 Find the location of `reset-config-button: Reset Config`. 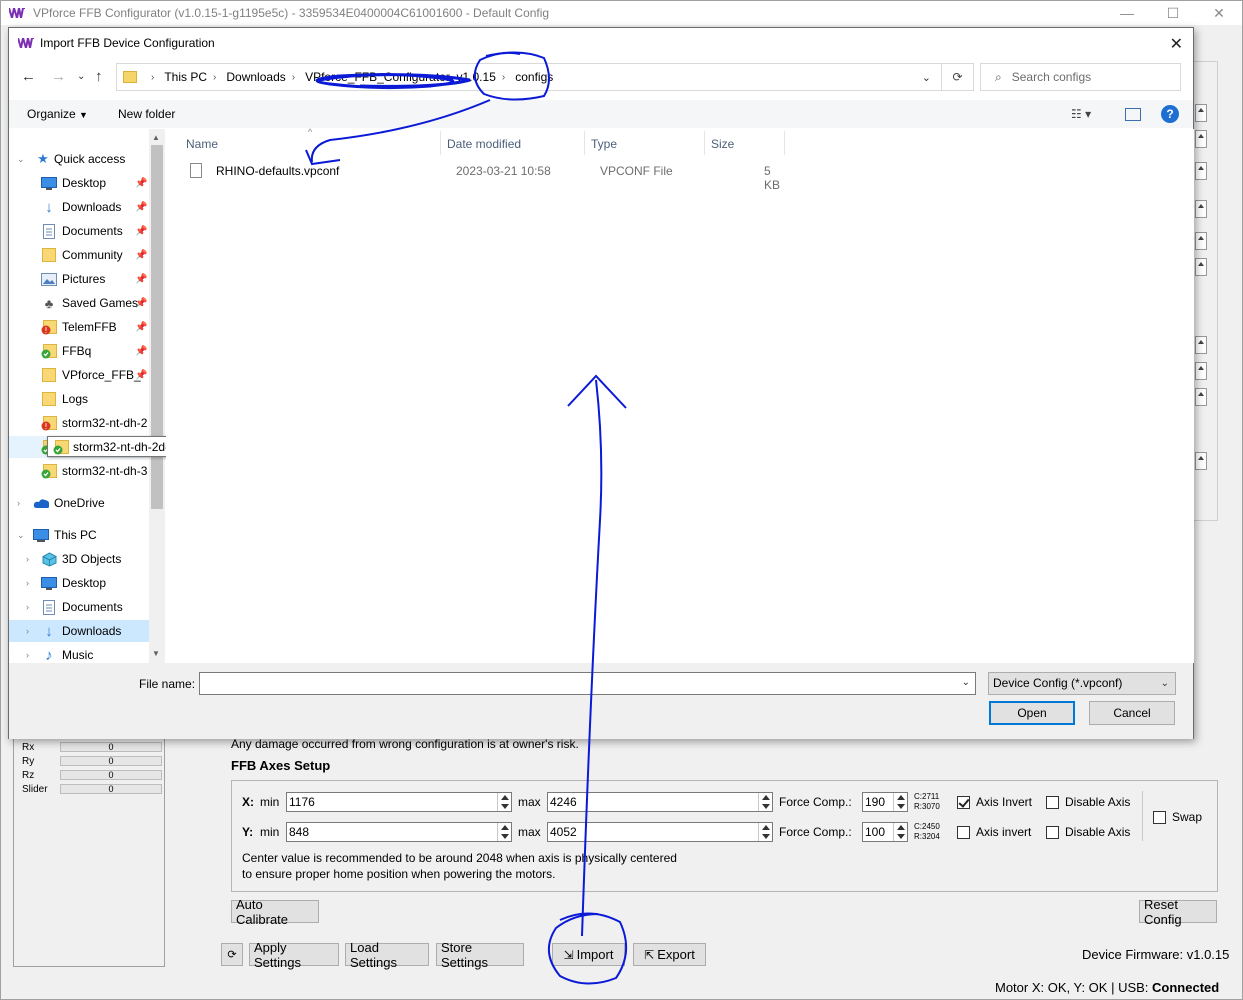

reset-config-button: Reset Config is located at coordinates (1178, 912).